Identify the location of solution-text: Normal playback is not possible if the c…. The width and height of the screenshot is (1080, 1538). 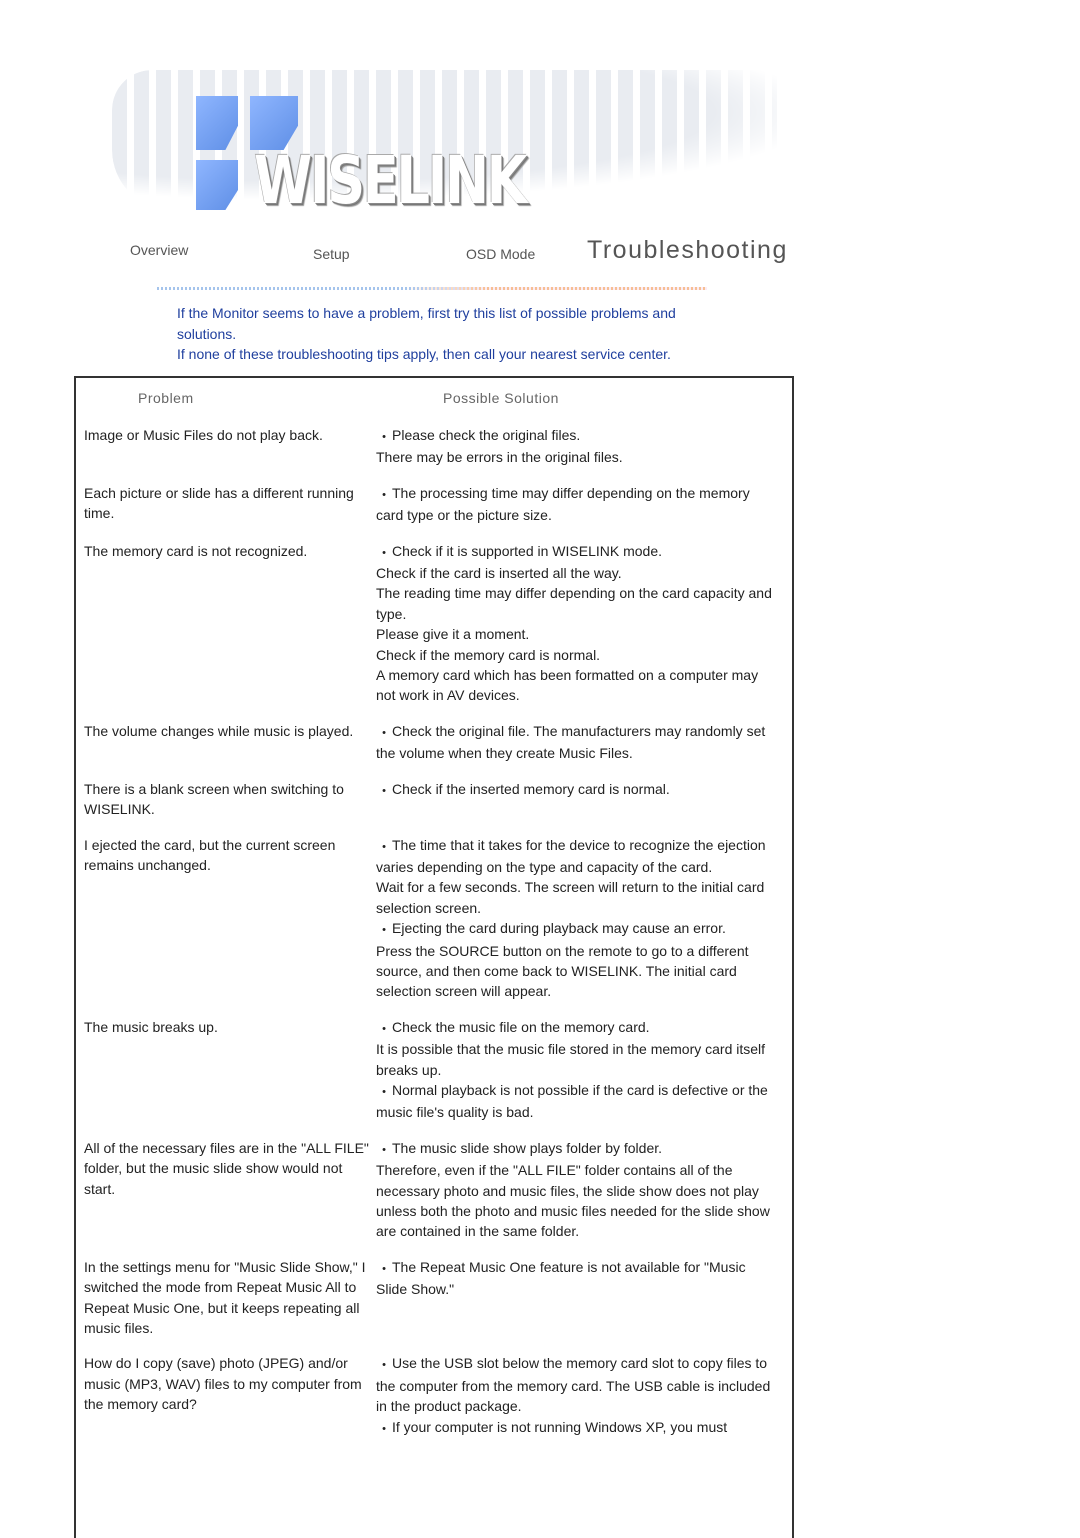
(572, 1101).